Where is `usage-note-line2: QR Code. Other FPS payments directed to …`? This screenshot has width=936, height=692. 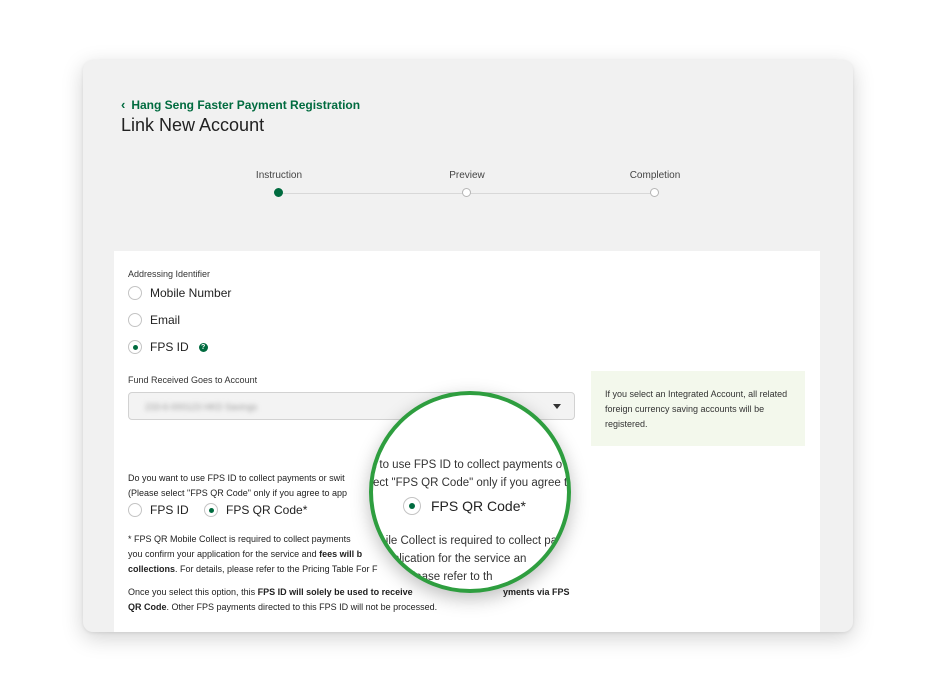
usage-note-line2: QR Code. Other FPS payments directed to … is located at coordinates (282, 607).